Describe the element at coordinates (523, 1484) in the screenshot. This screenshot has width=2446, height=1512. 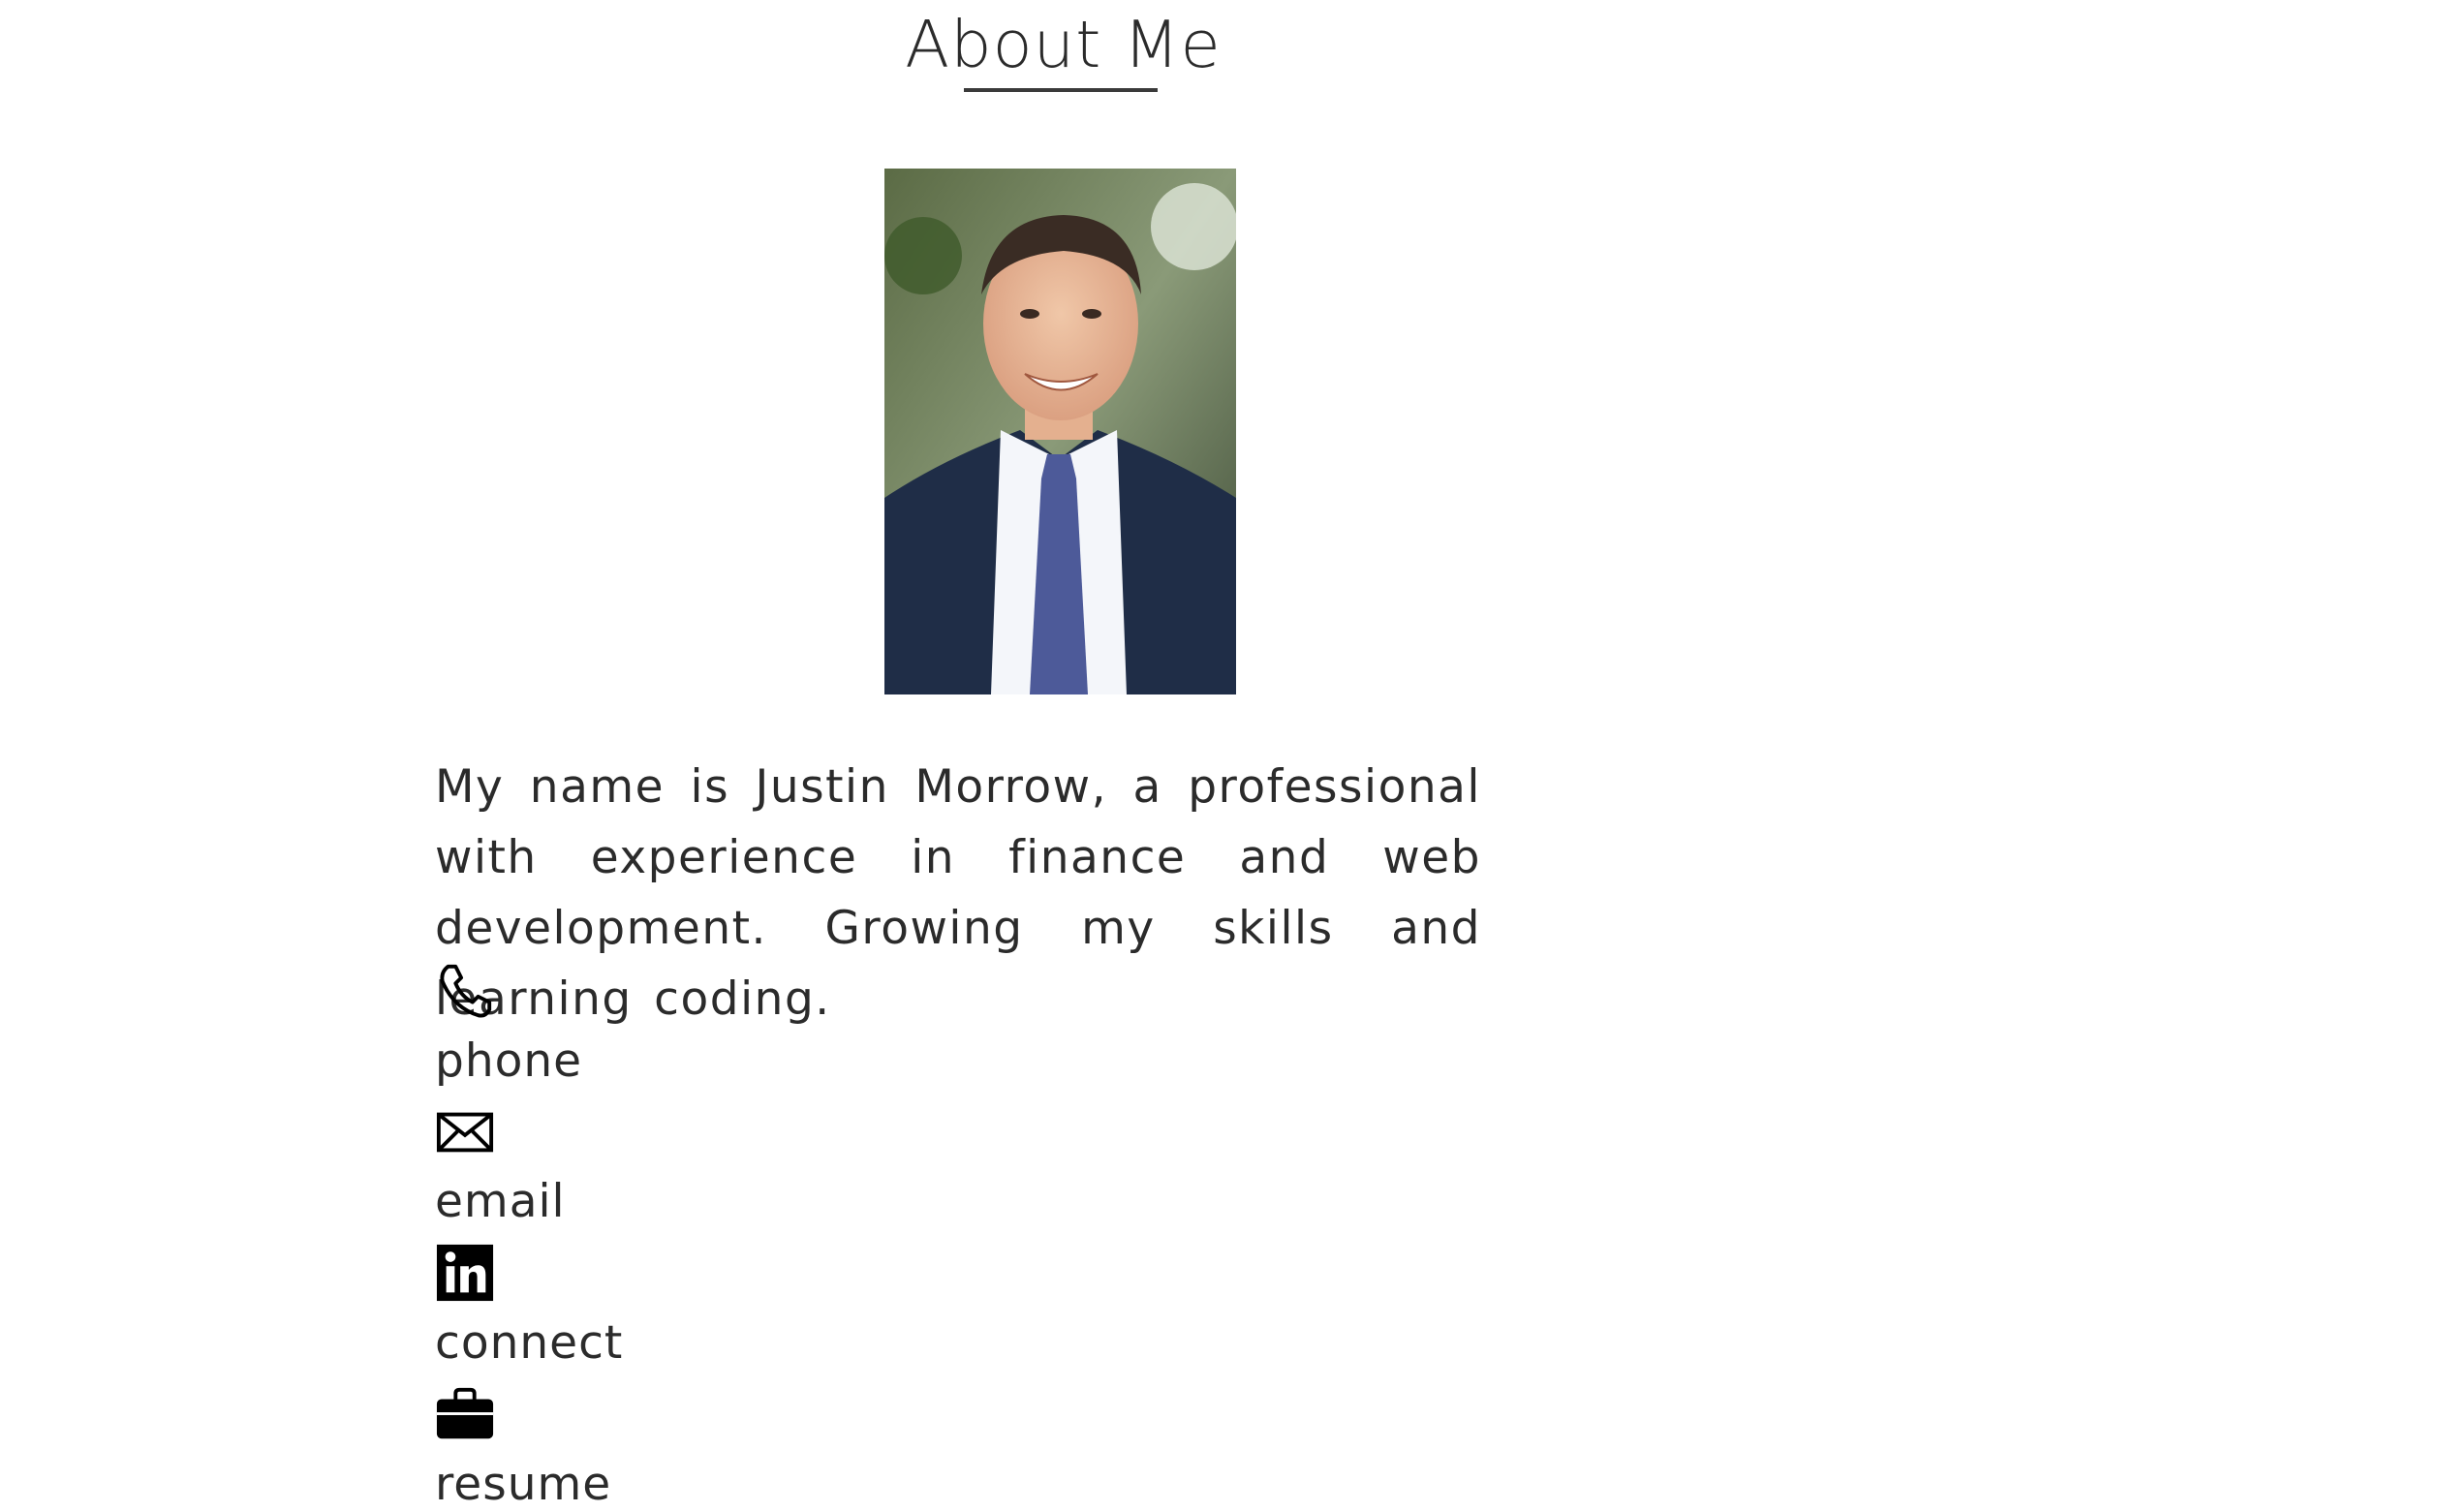
I see `resume-label: resume` at that location.